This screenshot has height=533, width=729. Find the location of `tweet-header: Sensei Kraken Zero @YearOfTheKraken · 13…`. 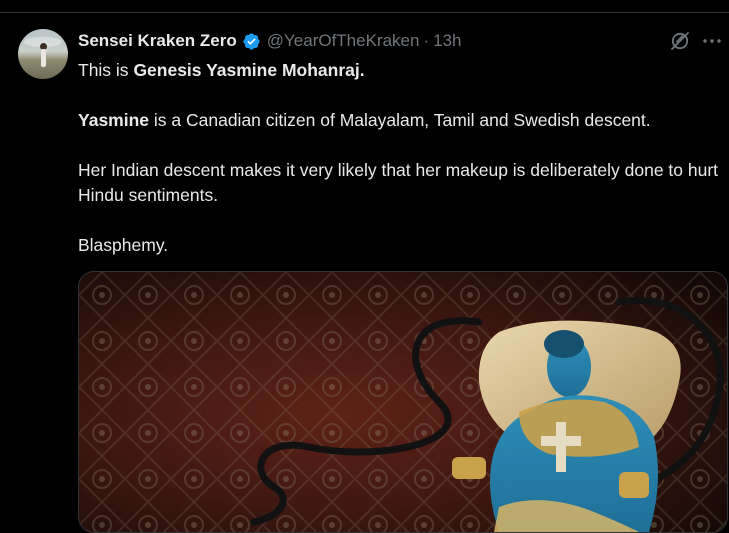

tweet-header: Sensei Kraken Zero @YearOfTheKraken · 13… is located at coordinates (270, 41).